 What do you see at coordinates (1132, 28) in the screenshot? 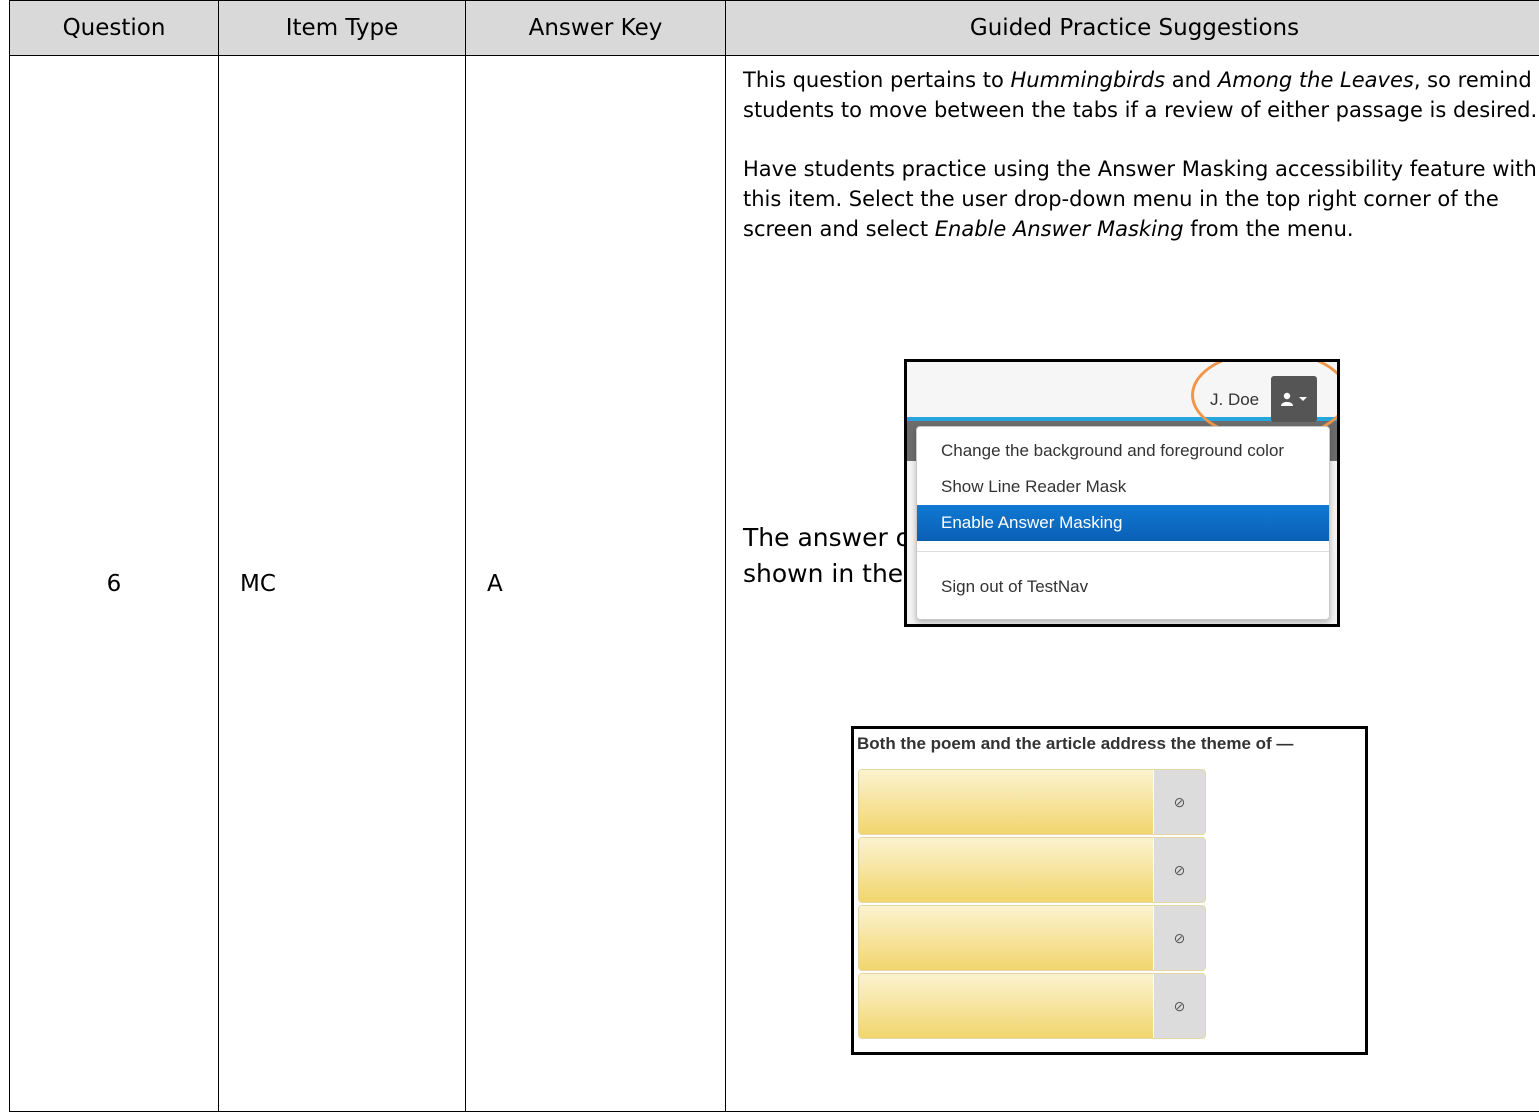
I see `header-guided-practice: Guided Practice Suggestions` at bounding box center [1132, 28].